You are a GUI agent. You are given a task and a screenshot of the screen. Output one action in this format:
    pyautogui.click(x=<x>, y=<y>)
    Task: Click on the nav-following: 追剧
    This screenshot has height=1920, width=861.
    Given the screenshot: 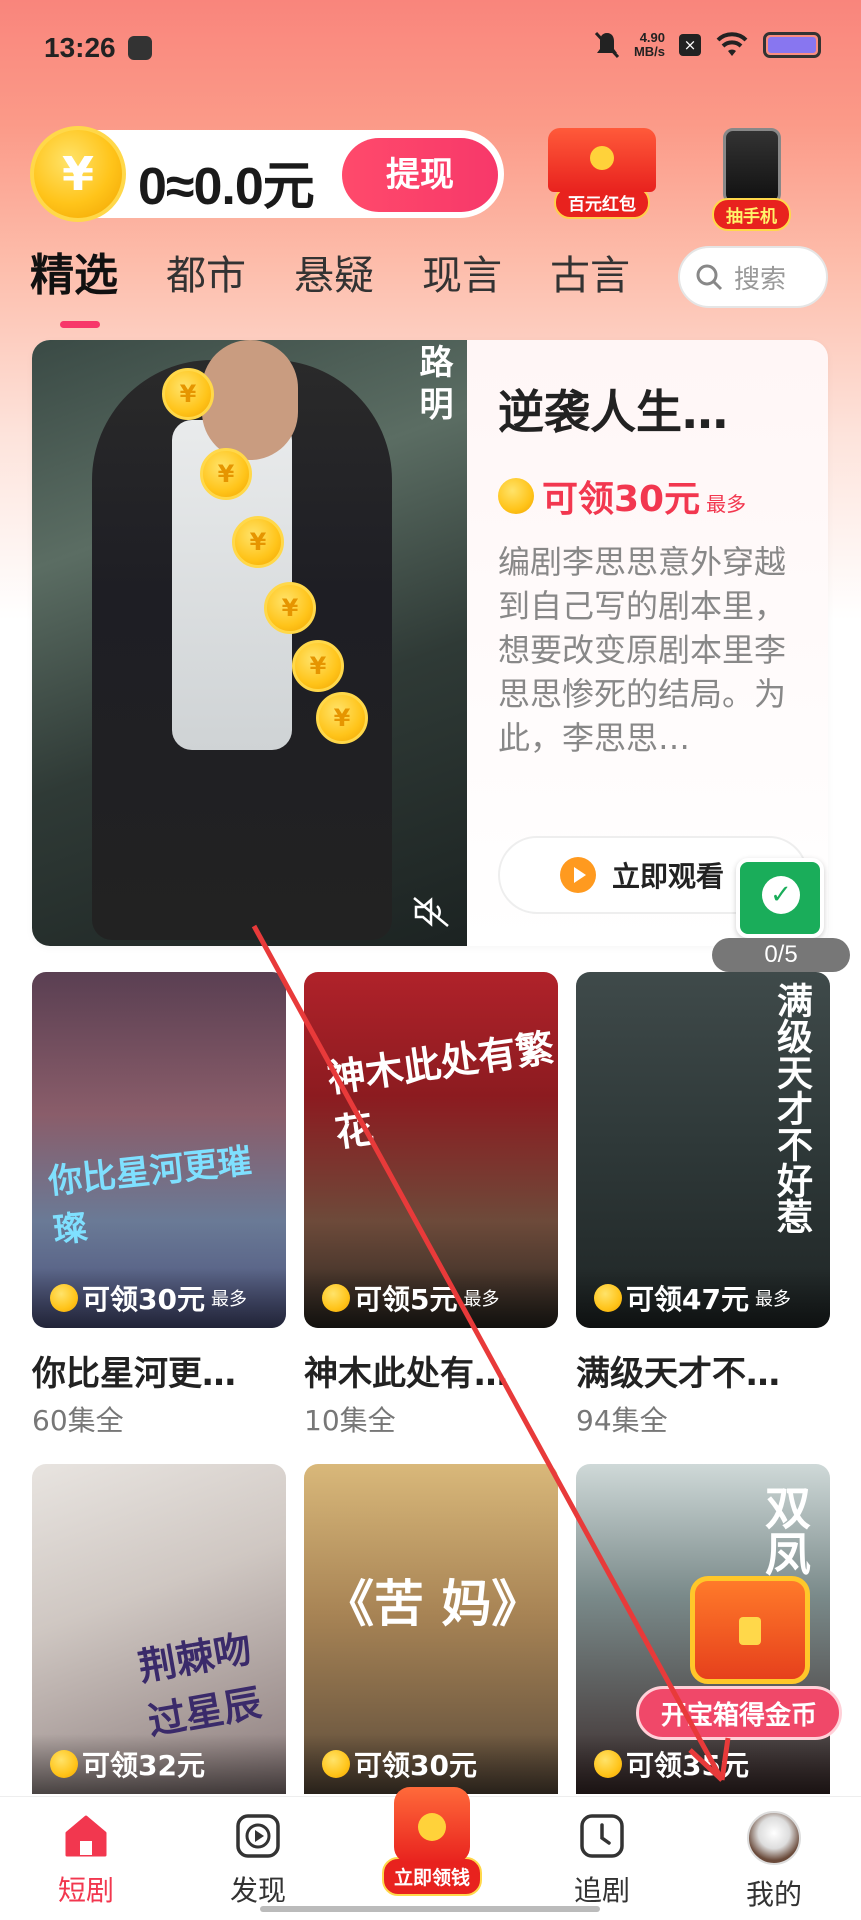 What is the action you would take?
    pyautogui.click(x=602, y=1860)
    